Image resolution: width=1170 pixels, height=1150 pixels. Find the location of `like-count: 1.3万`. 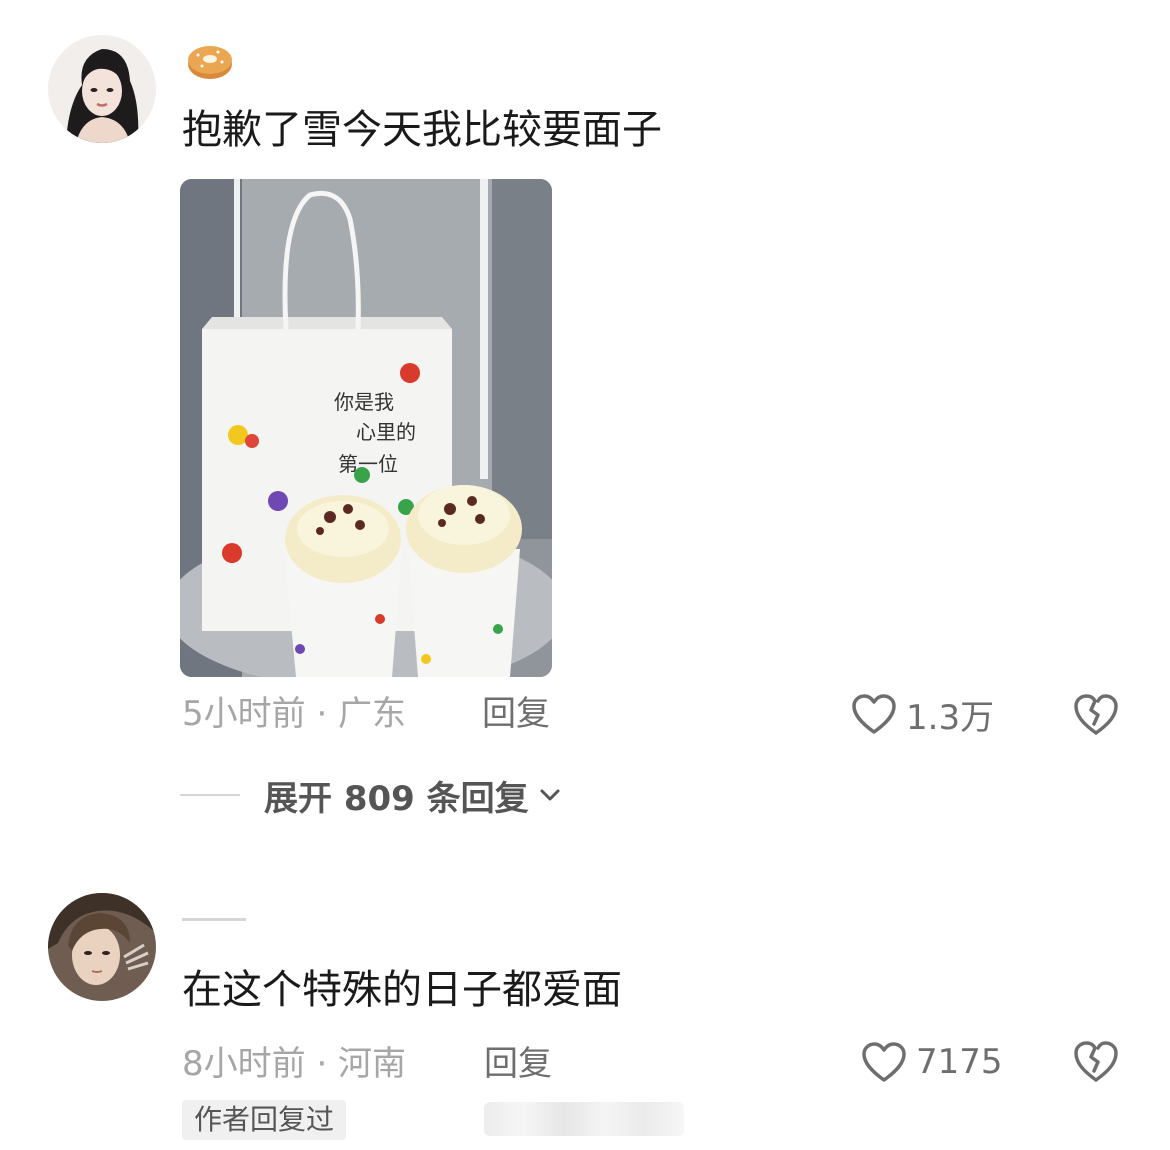

like-count: 1.3万 is located at coordinates (950, 717).